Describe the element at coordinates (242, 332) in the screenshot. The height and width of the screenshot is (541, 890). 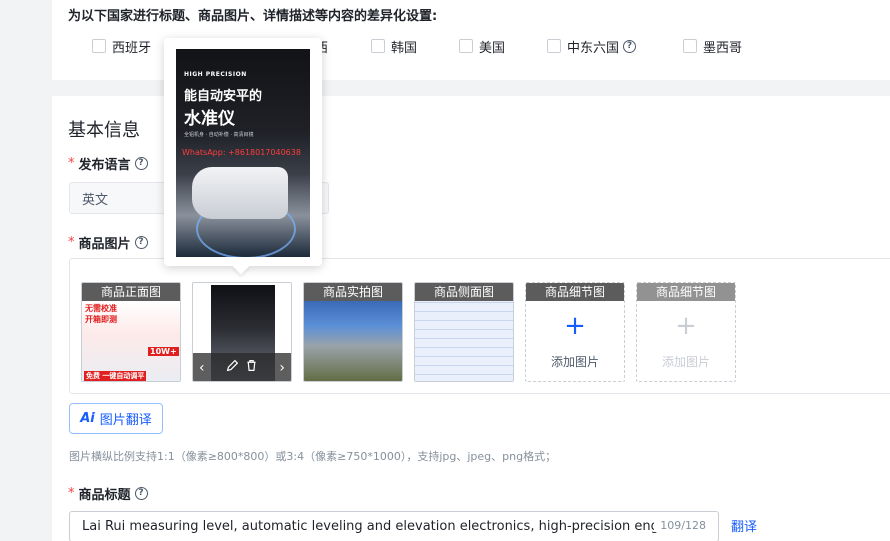
I see `image-slot-hovered: ‹ ›` at that location.